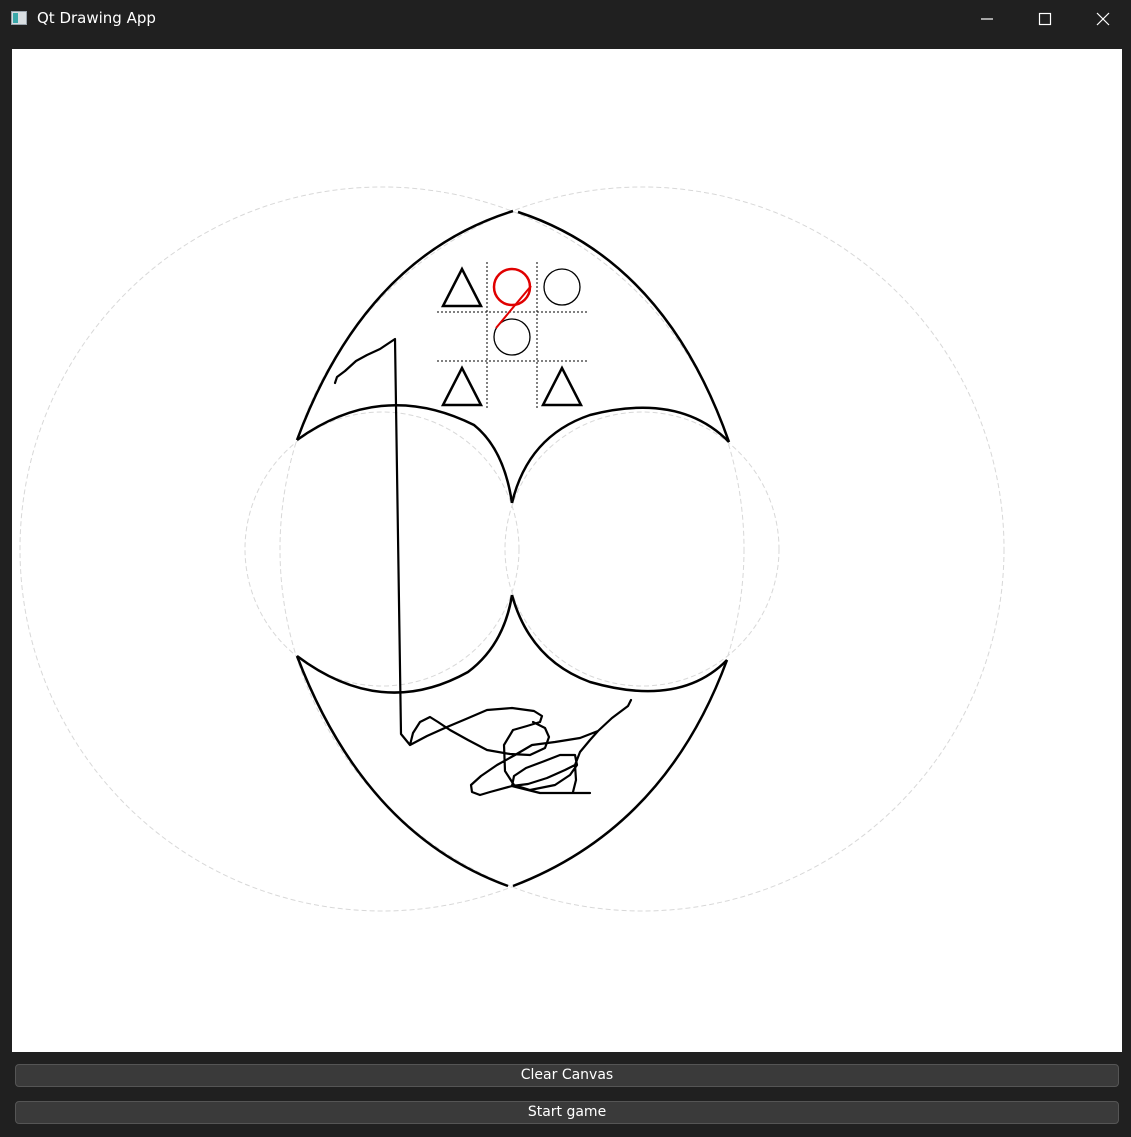  I want to click on minimize-icon, so click(987, 19).